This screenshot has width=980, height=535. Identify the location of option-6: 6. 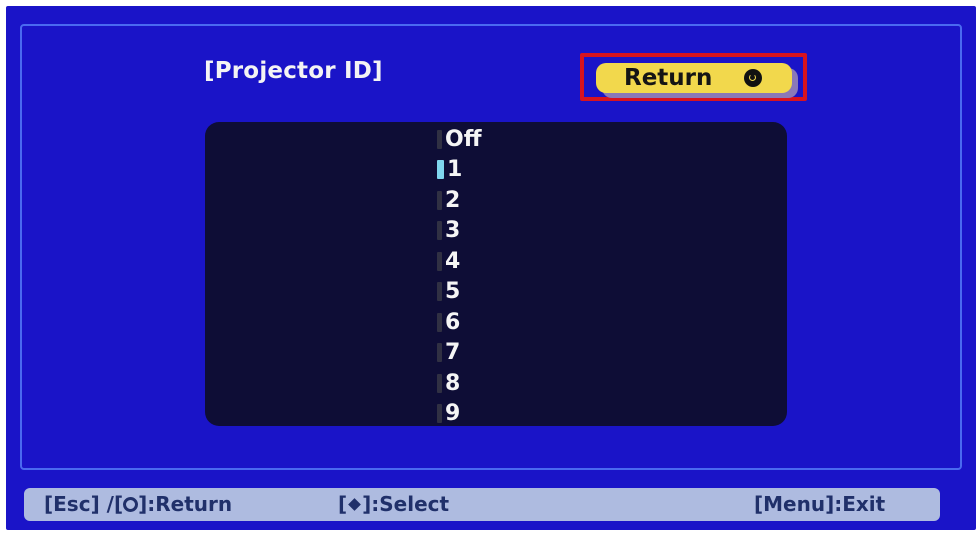
(448, 322).